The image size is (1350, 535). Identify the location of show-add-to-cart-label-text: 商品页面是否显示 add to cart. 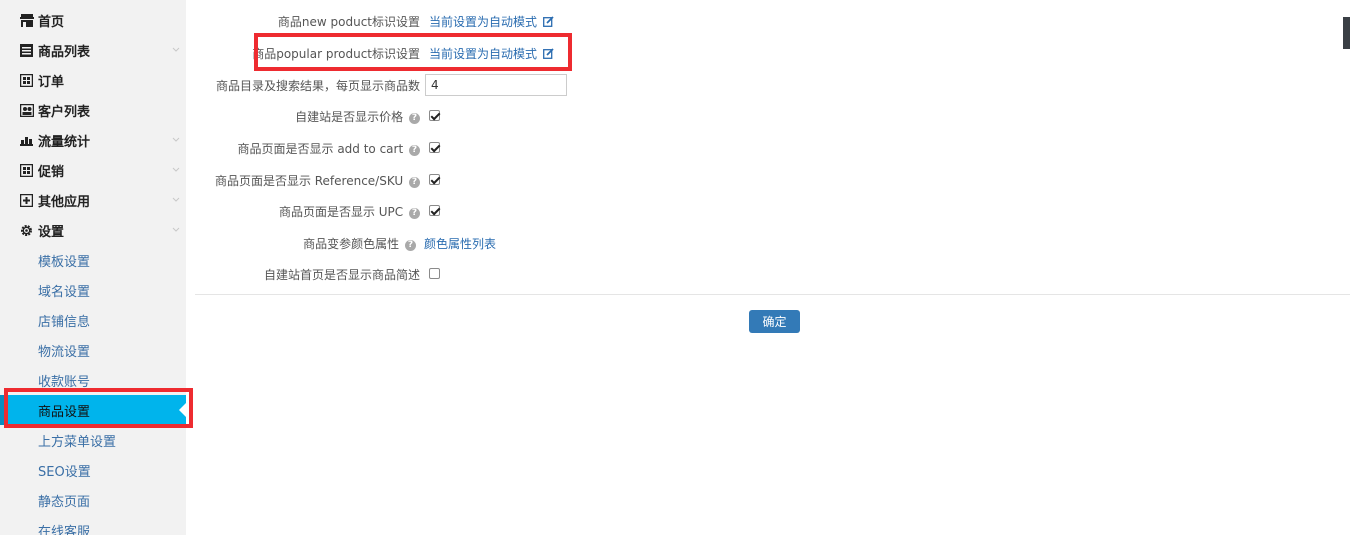
(320, 149).